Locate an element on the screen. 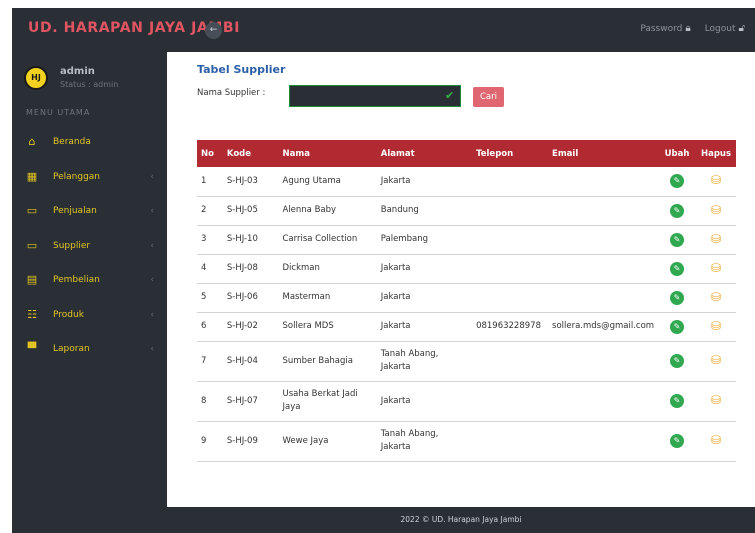 The height and width of the screenshot is (533, 755). cell-kode: S-HJ-05 is located at coordinates (250, 211).